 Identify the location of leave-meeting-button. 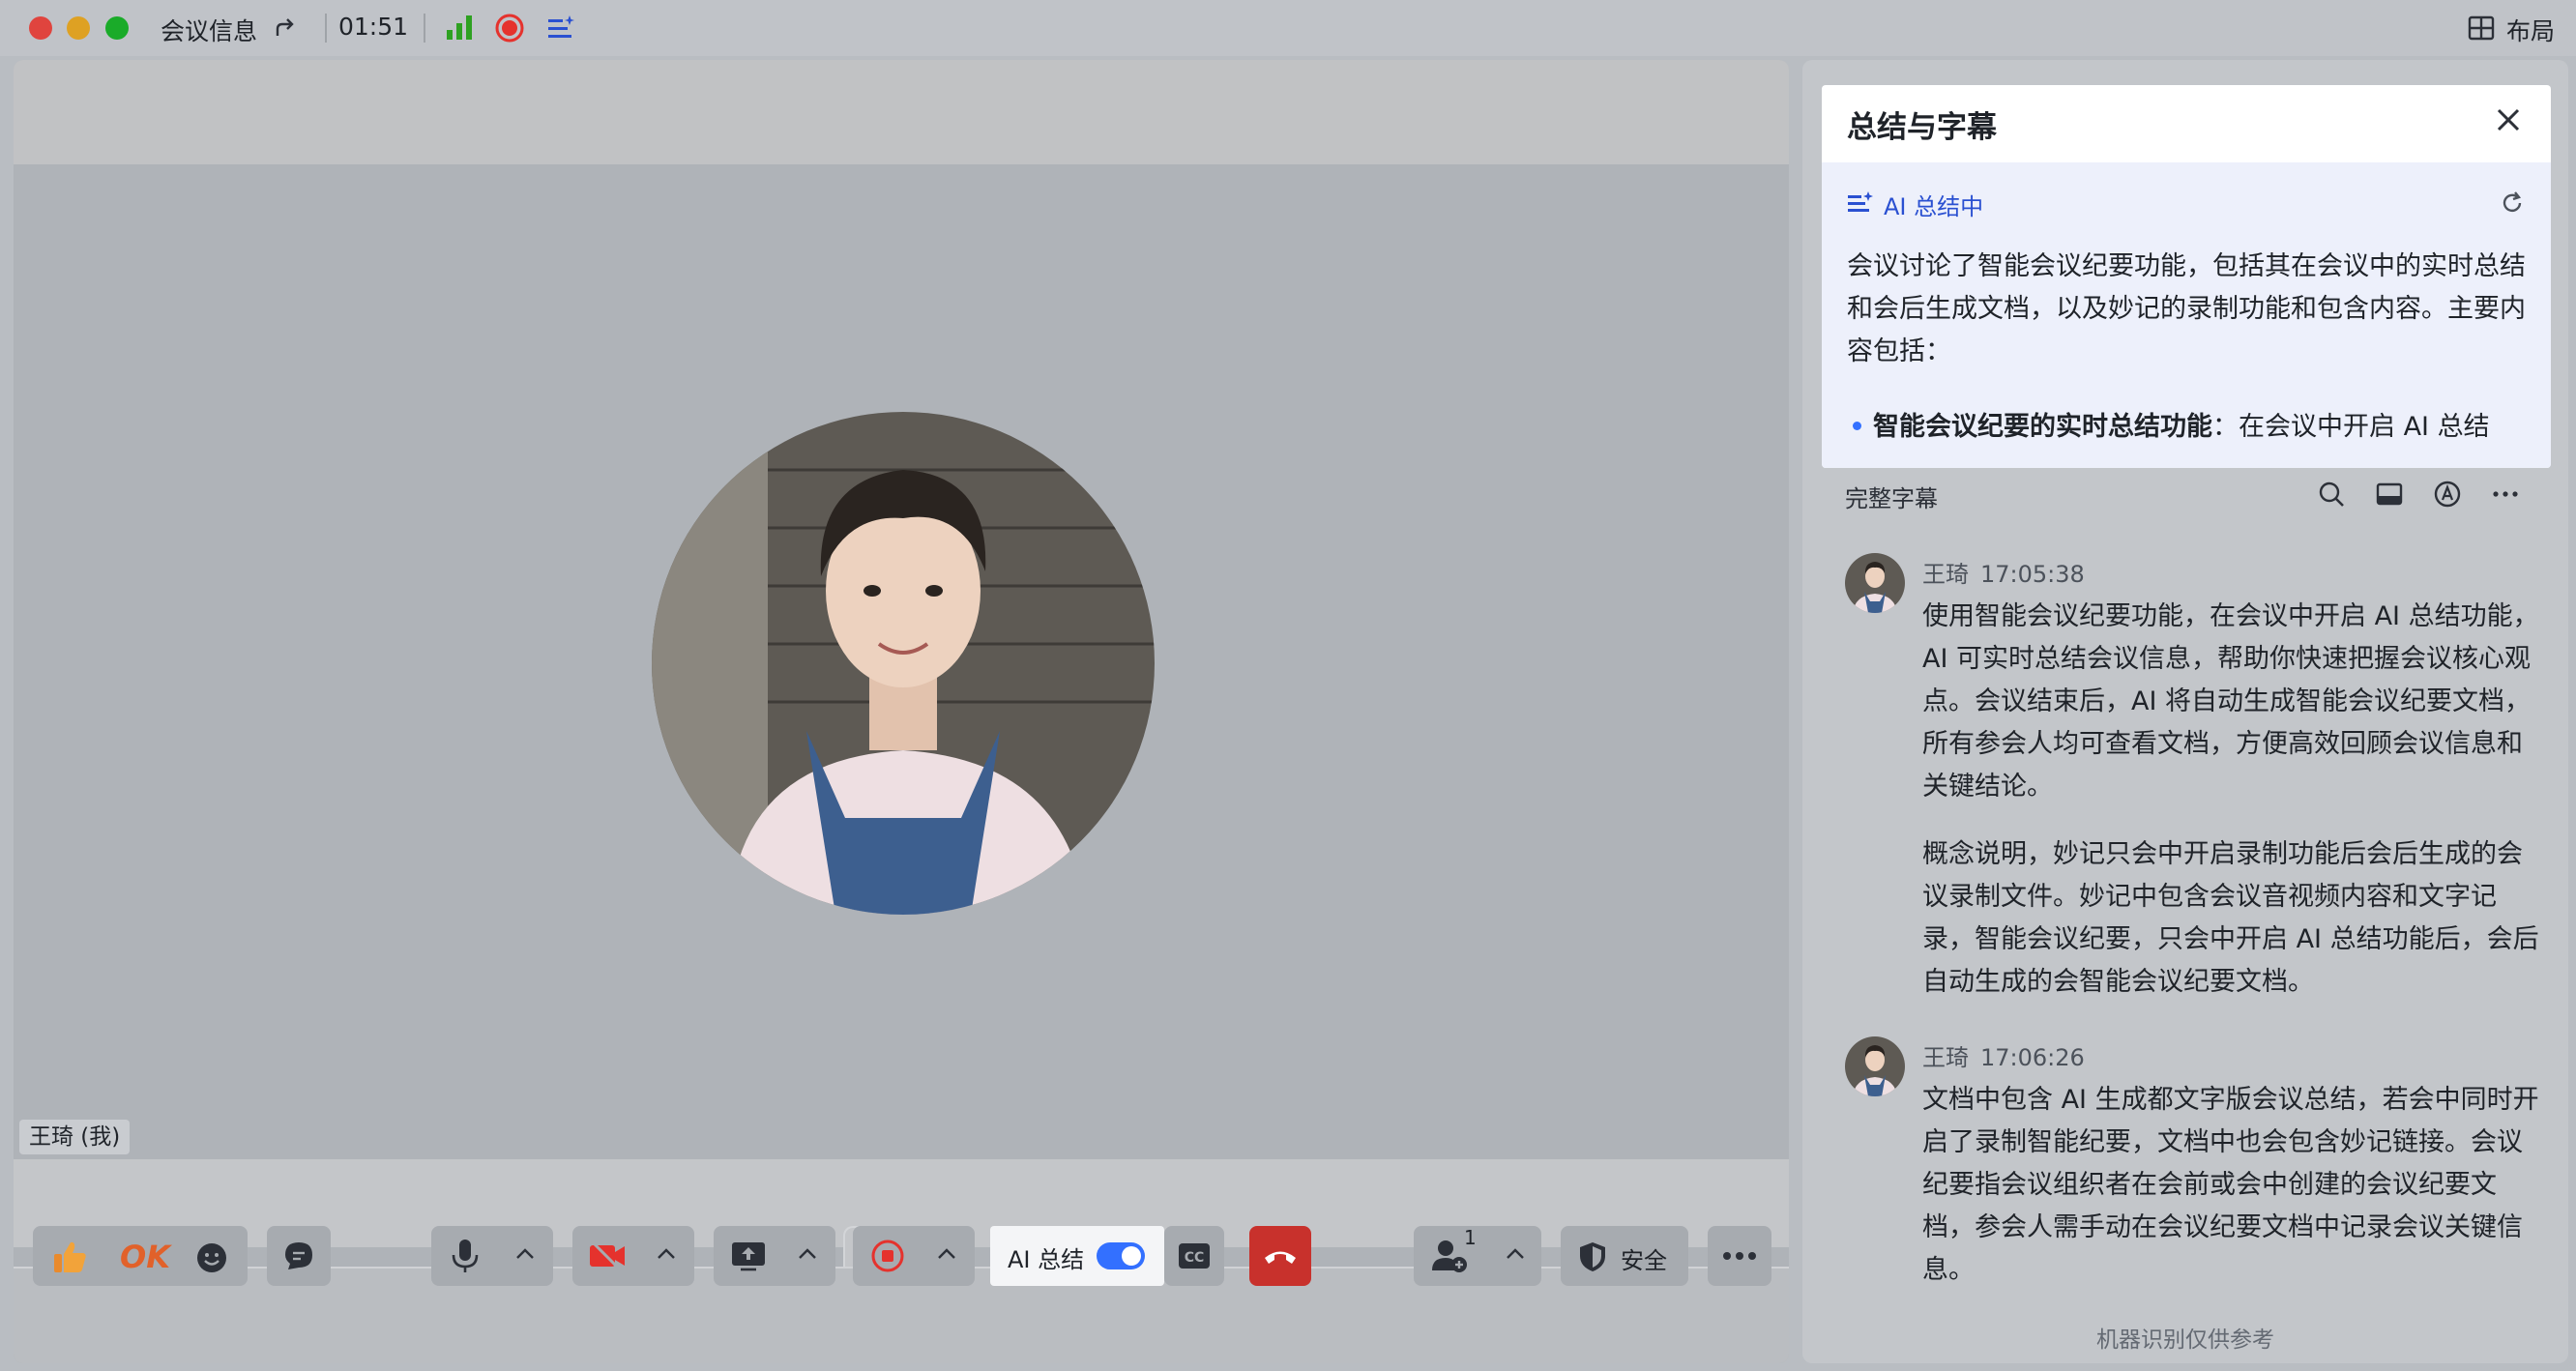
(1280, 1256).